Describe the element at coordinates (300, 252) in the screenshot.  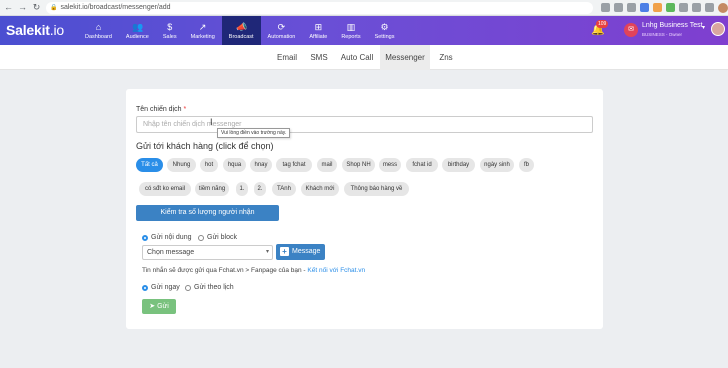
I see `add-message-button: + Message` at that location.